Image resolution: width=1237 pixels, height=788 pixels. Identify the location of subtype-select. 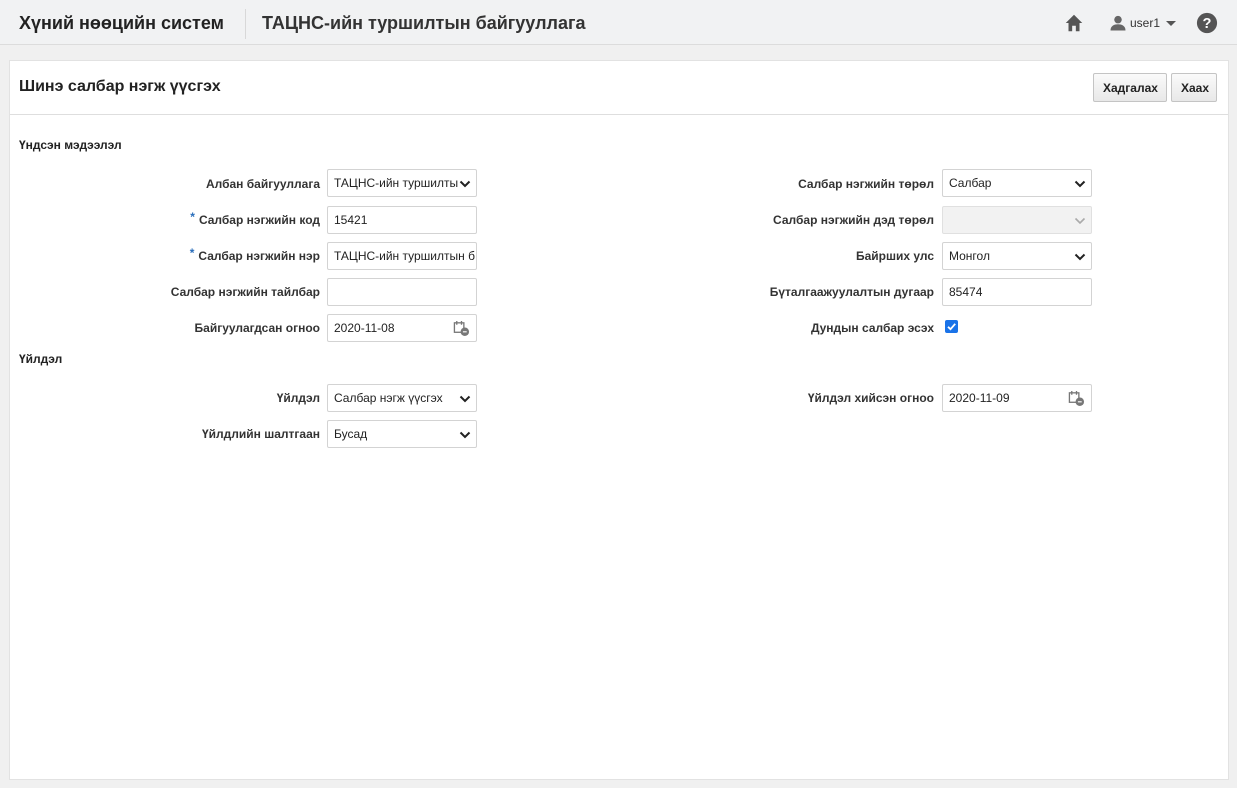
(1017, 220).